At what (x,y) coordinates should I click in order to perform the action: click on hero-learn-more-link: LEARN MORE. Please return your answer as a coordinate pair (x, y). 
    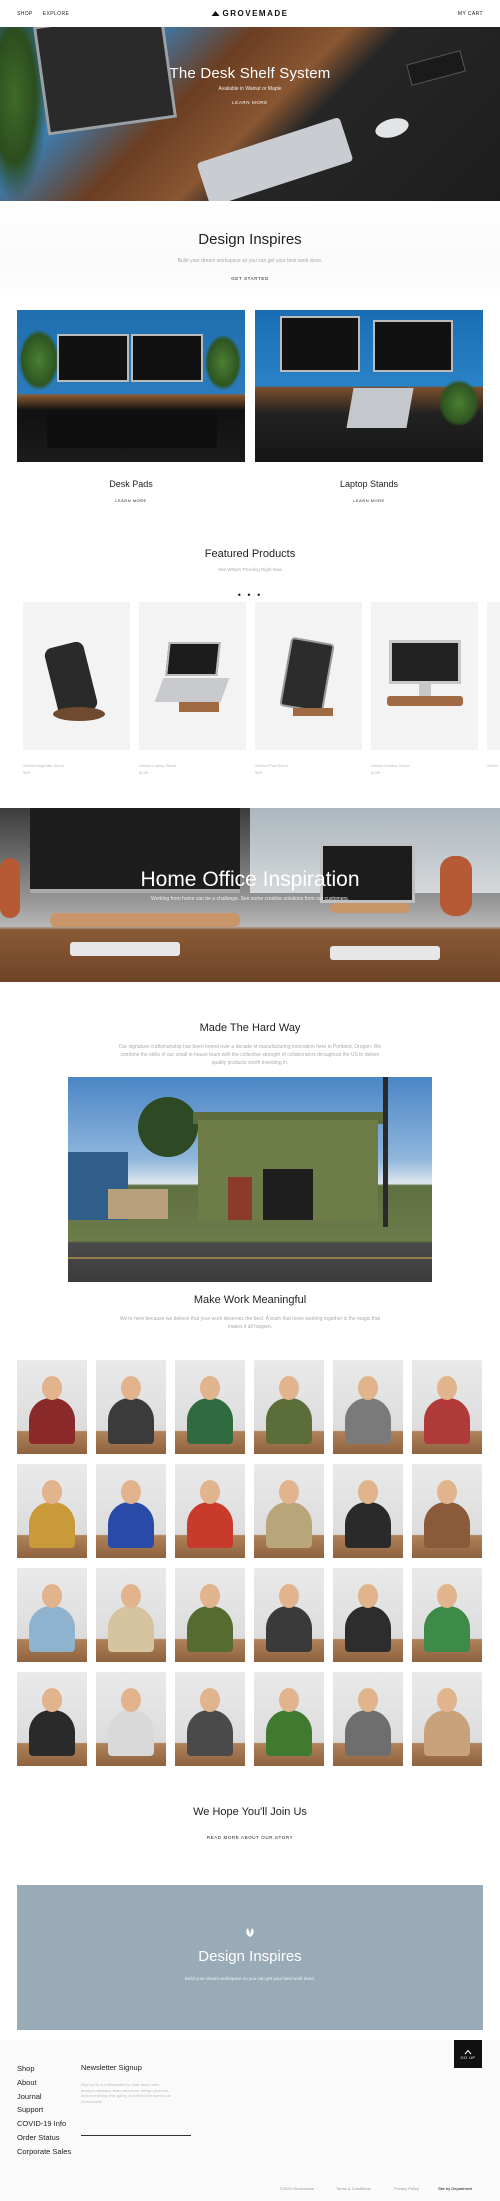
    Looking at the image, I should click on (250, 102).